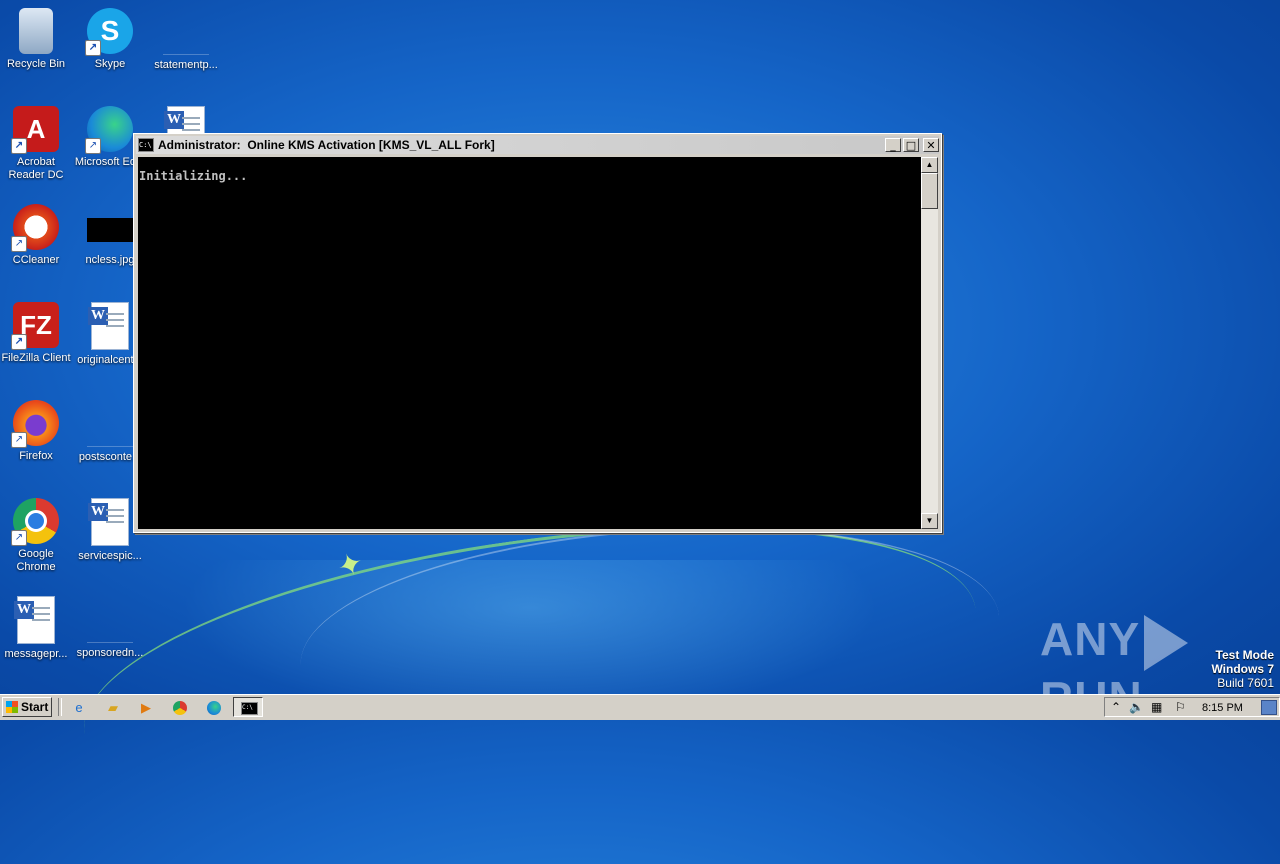 The image size is (1280, 864). I want to click on desktop-icon-chrome: ↗ Google Chrome, so click(36, 536).